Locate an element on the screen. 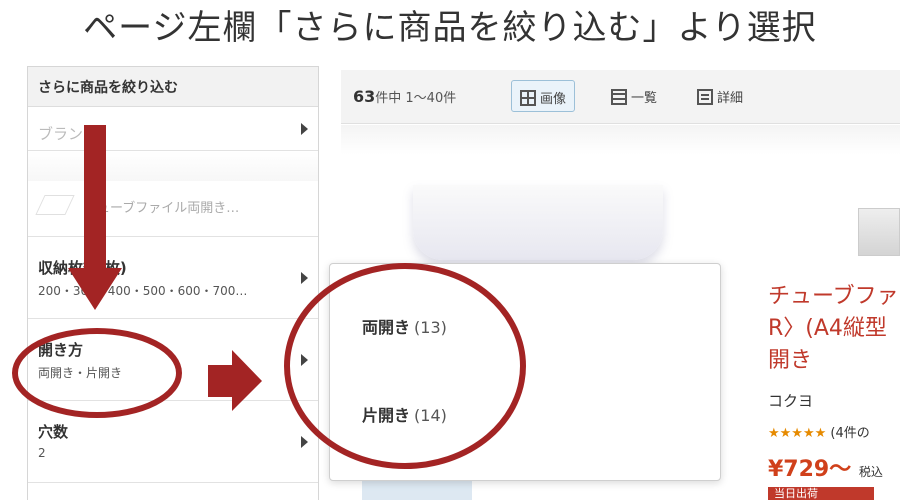 This screenshot has height=500, width=900. right-arrow-annotation is located at coordinates (235, 380).